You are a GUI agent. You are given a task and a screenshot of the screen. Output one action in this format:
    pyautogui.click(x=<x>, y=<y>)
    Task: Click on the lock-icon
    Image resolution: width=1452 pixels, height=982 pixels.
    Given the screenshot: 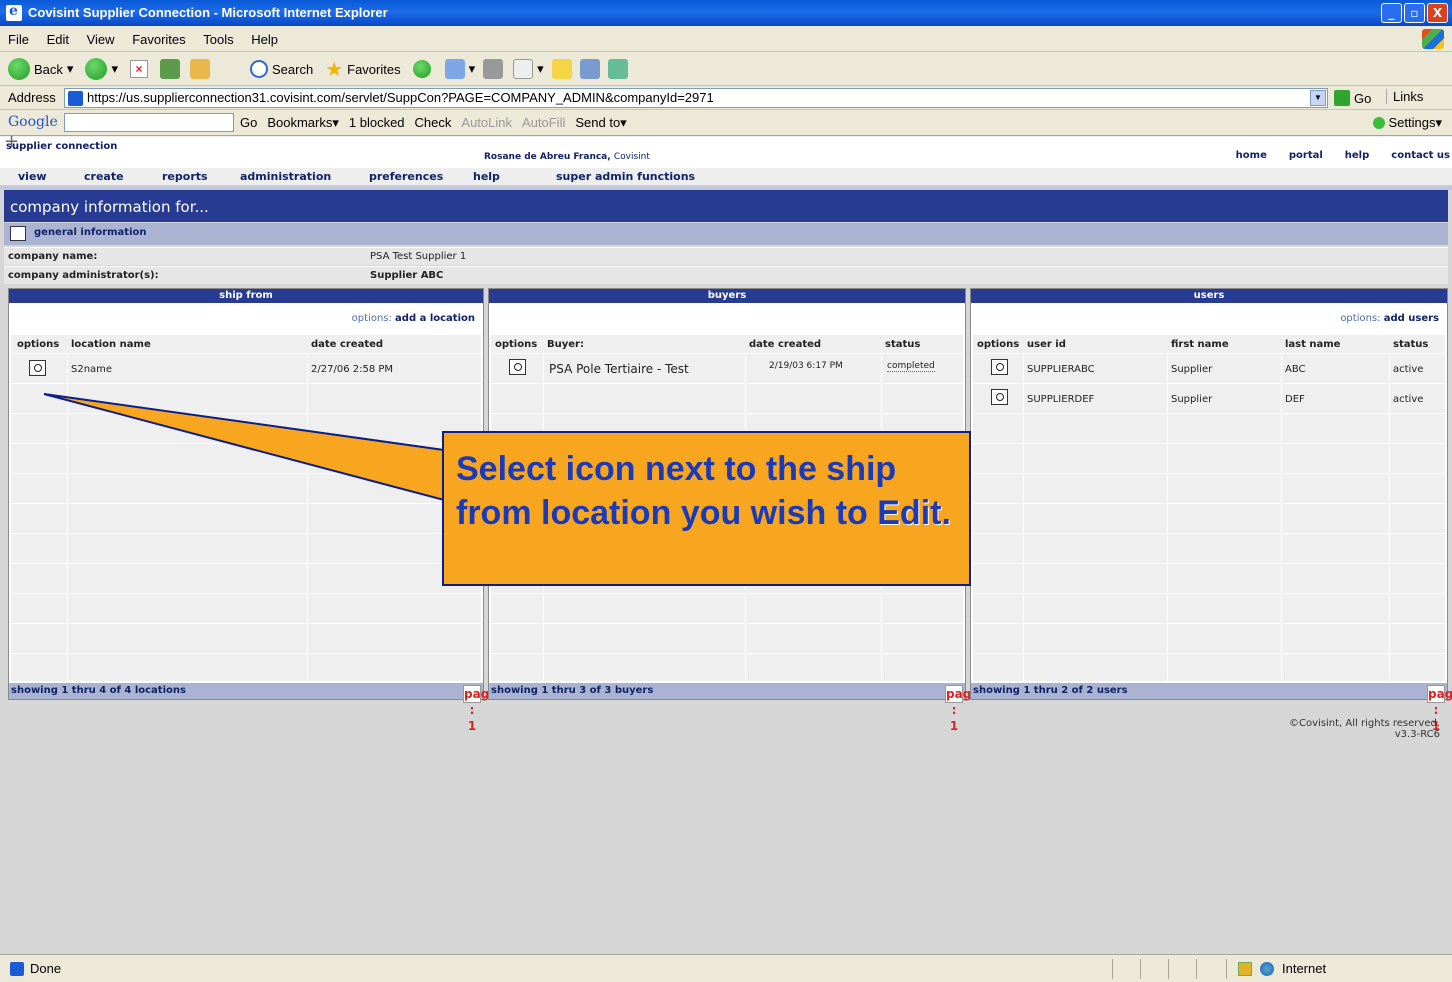 What is the action you would take?
    pyautogui.click(x=1245, y=968)
    